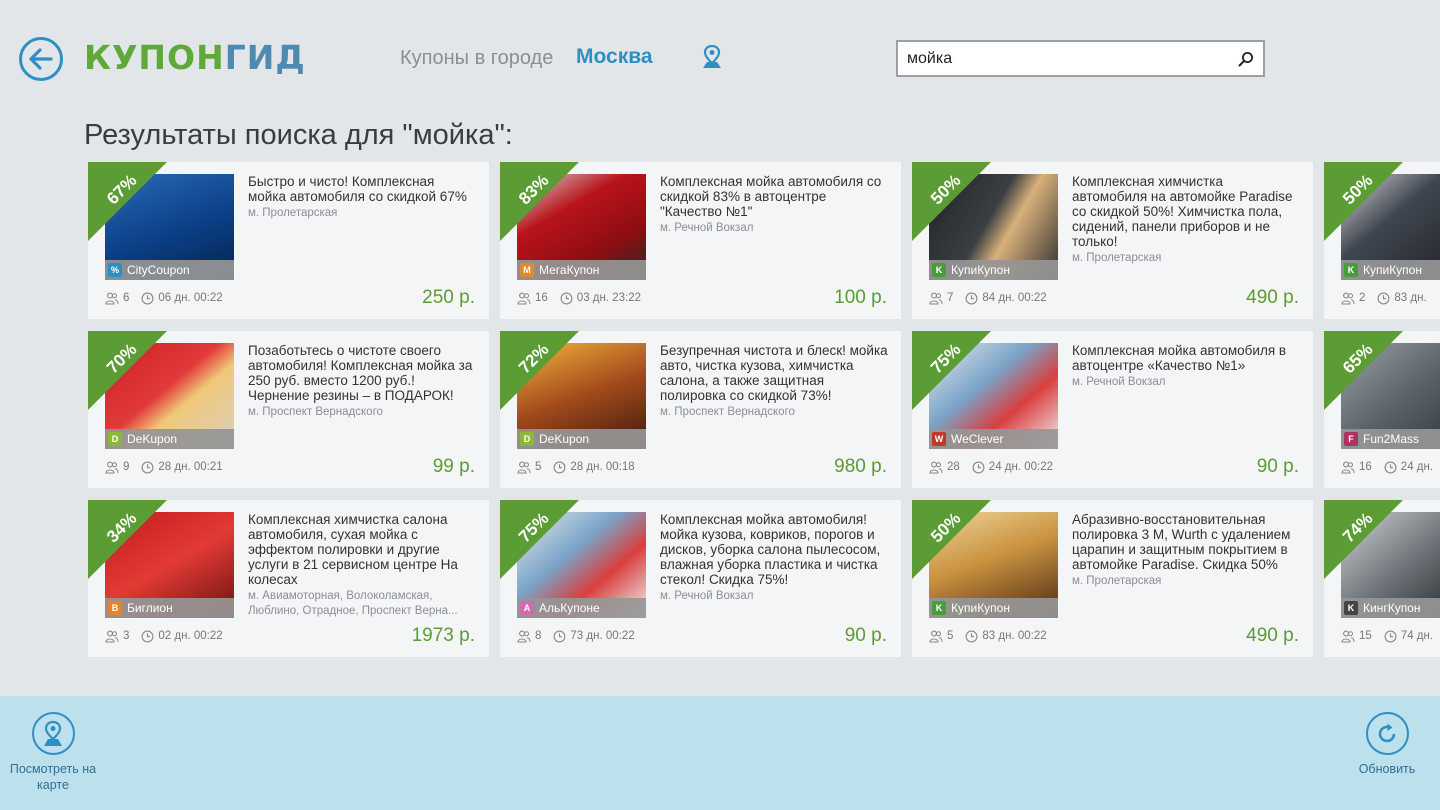  I want to click on provider-logo-icon: %, so click(115, 270).